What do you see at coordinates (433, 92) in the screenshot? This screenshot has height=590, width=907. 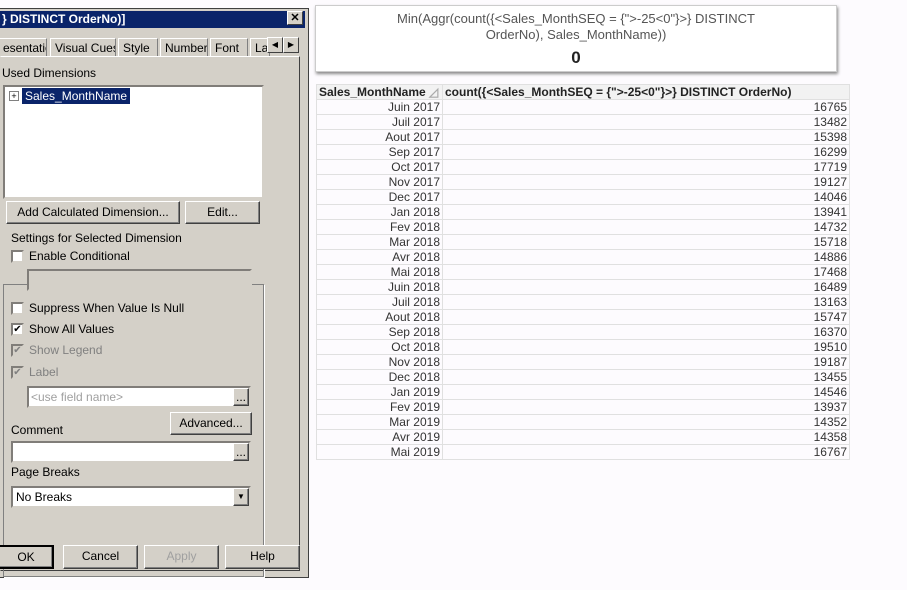 I see `sort-icon: ◿` at bounding box center [433, 92].